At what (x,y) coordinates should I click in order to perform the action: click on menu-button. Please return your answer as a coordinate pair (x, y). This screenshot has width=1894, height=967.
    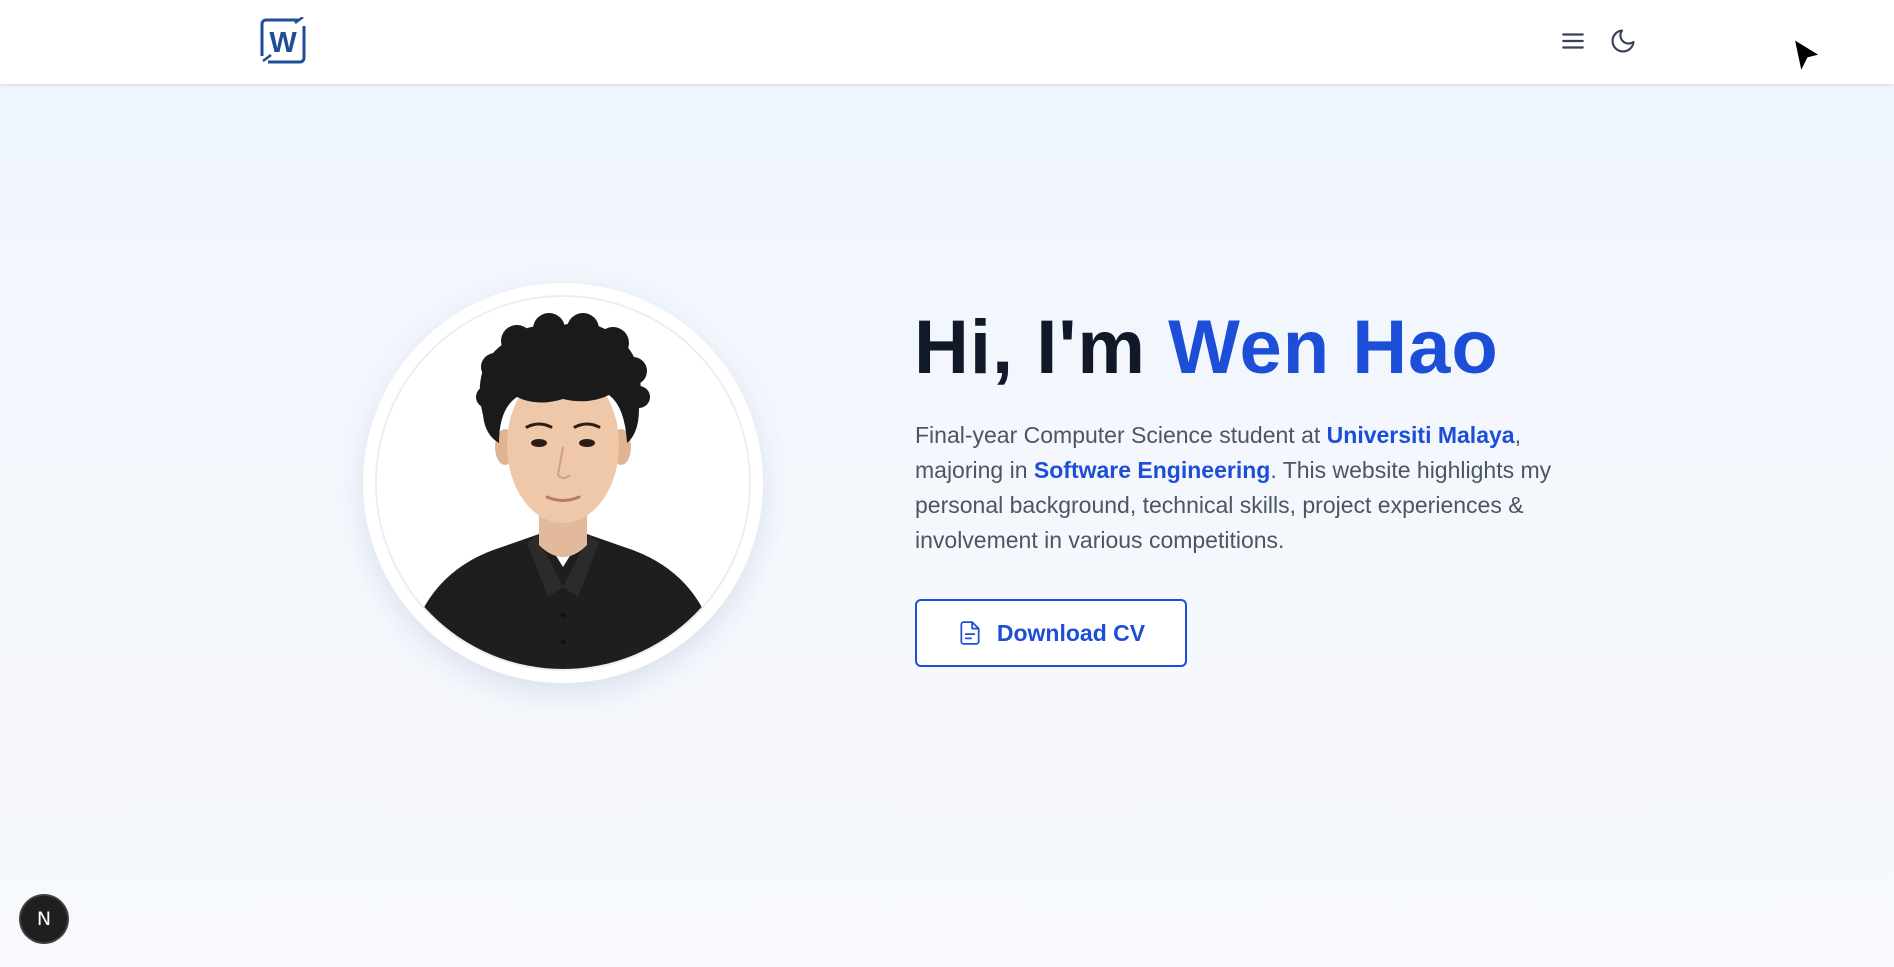
    Looking at the image, I should click on (1573, 41).